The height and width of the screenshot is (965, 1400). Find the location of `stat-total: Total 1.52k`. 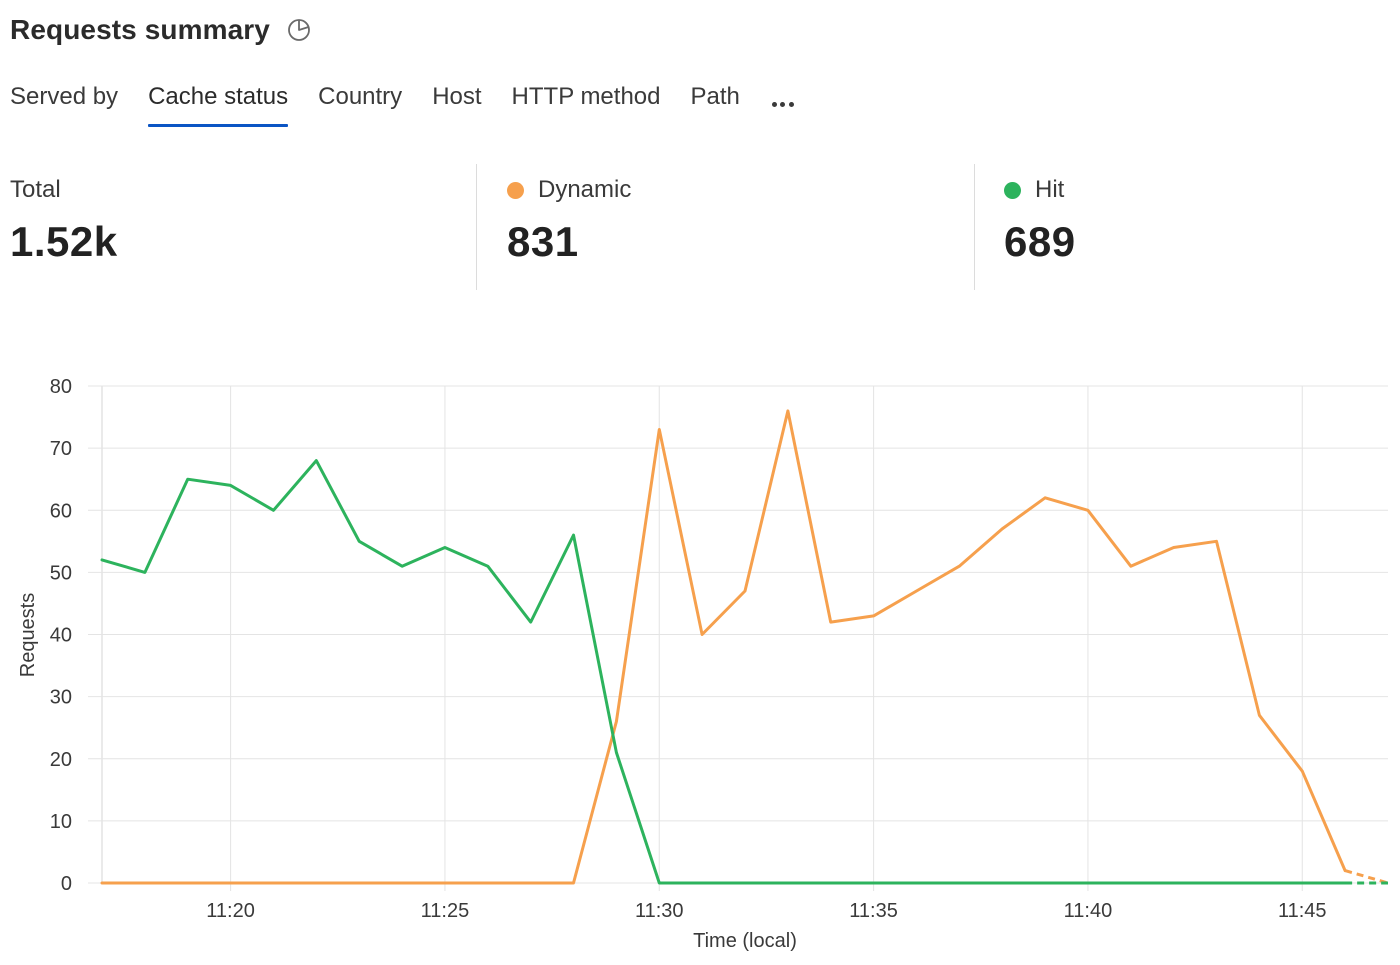

stat-total: Total 1.52k is located at coordinates (64, 227).